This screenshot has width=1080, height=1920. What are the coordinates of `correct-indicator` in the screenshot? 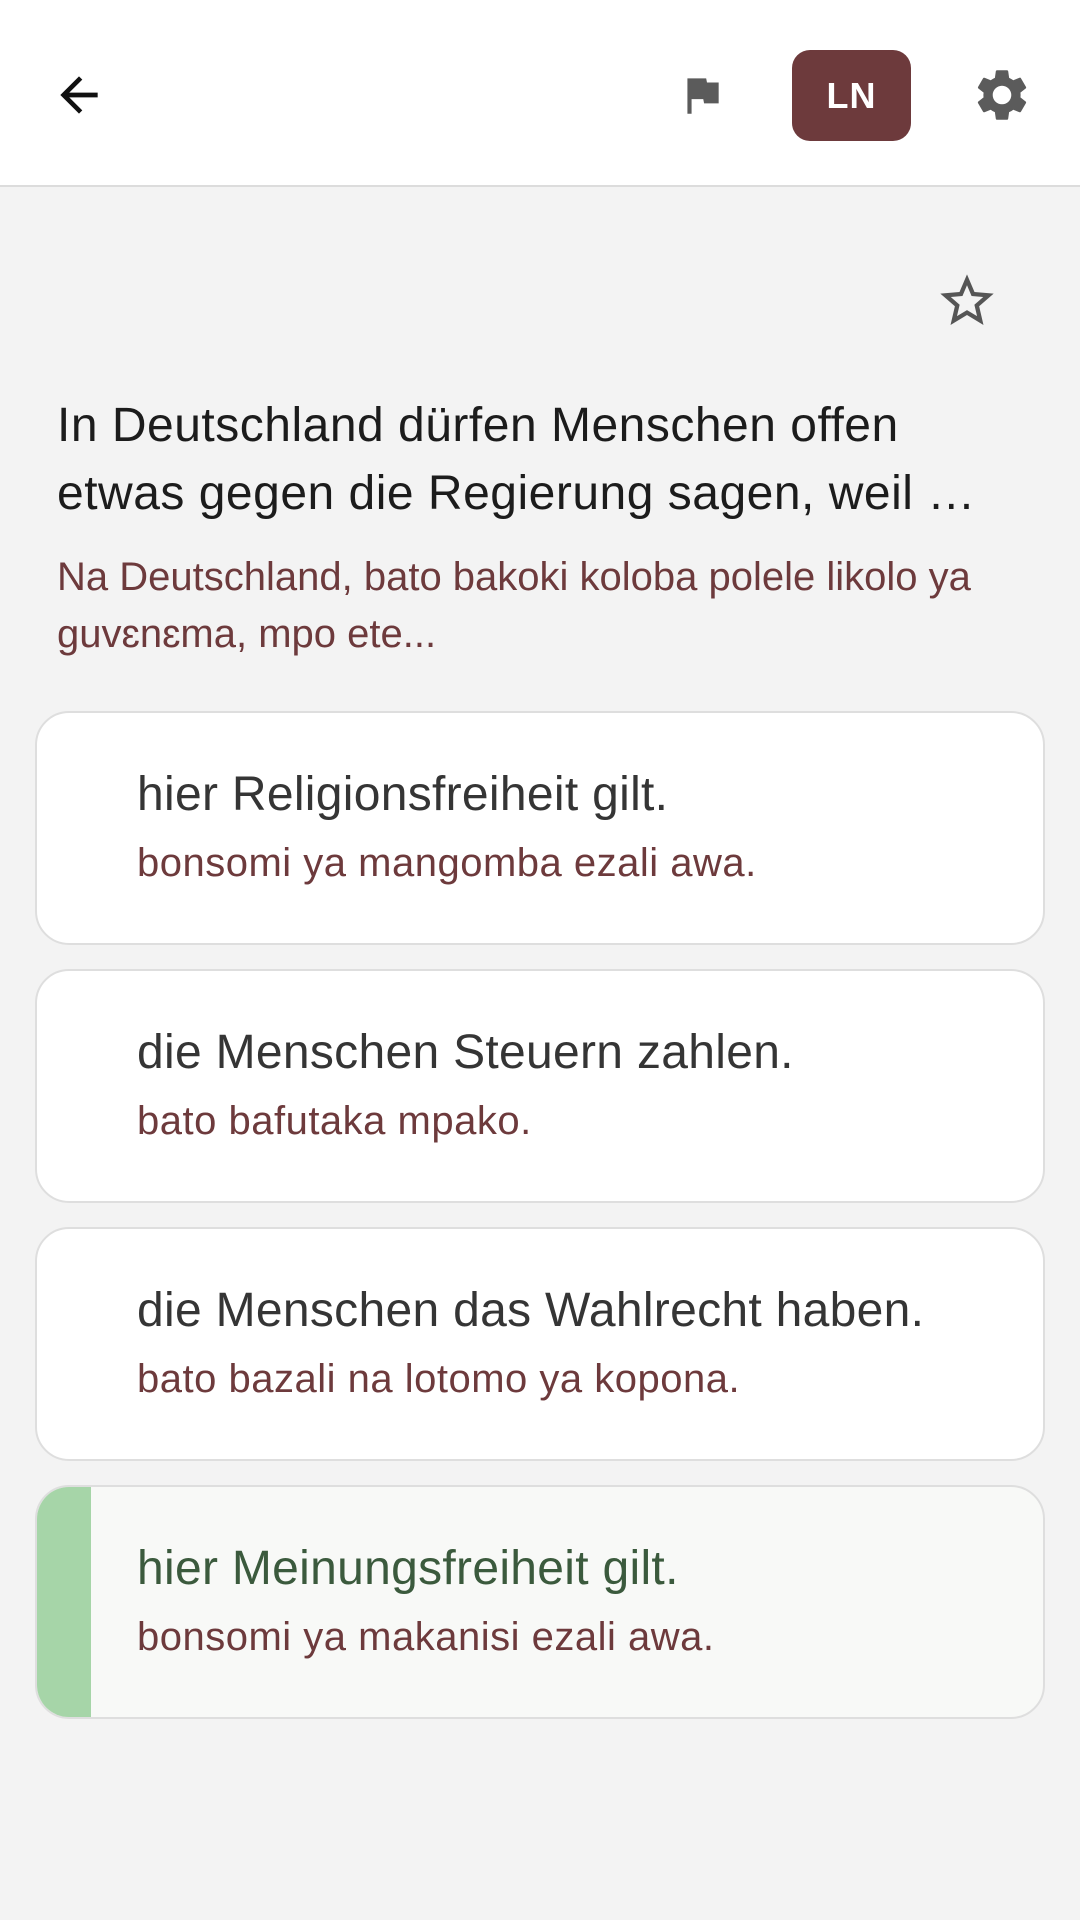 It's located at (64, 1602).